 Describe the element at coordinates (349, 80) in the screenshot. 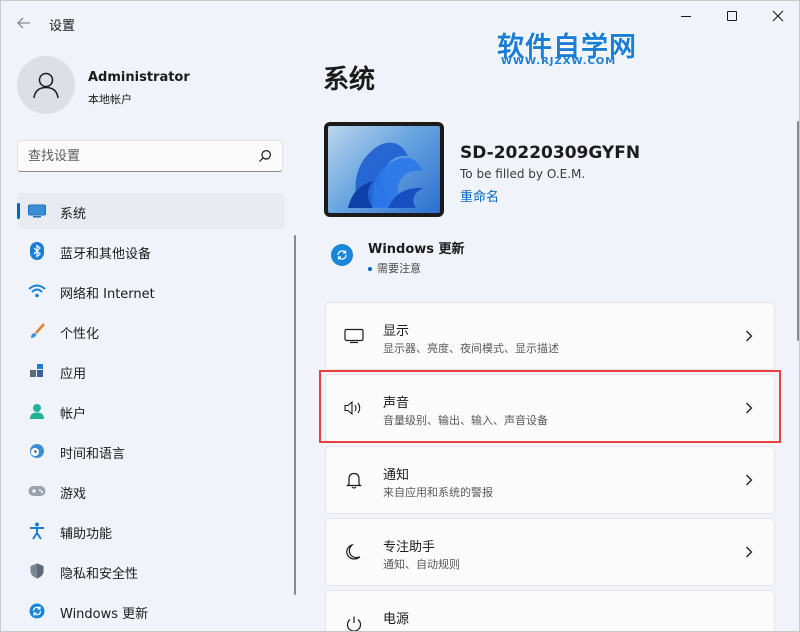

I see `page-title: 系统` at that location.